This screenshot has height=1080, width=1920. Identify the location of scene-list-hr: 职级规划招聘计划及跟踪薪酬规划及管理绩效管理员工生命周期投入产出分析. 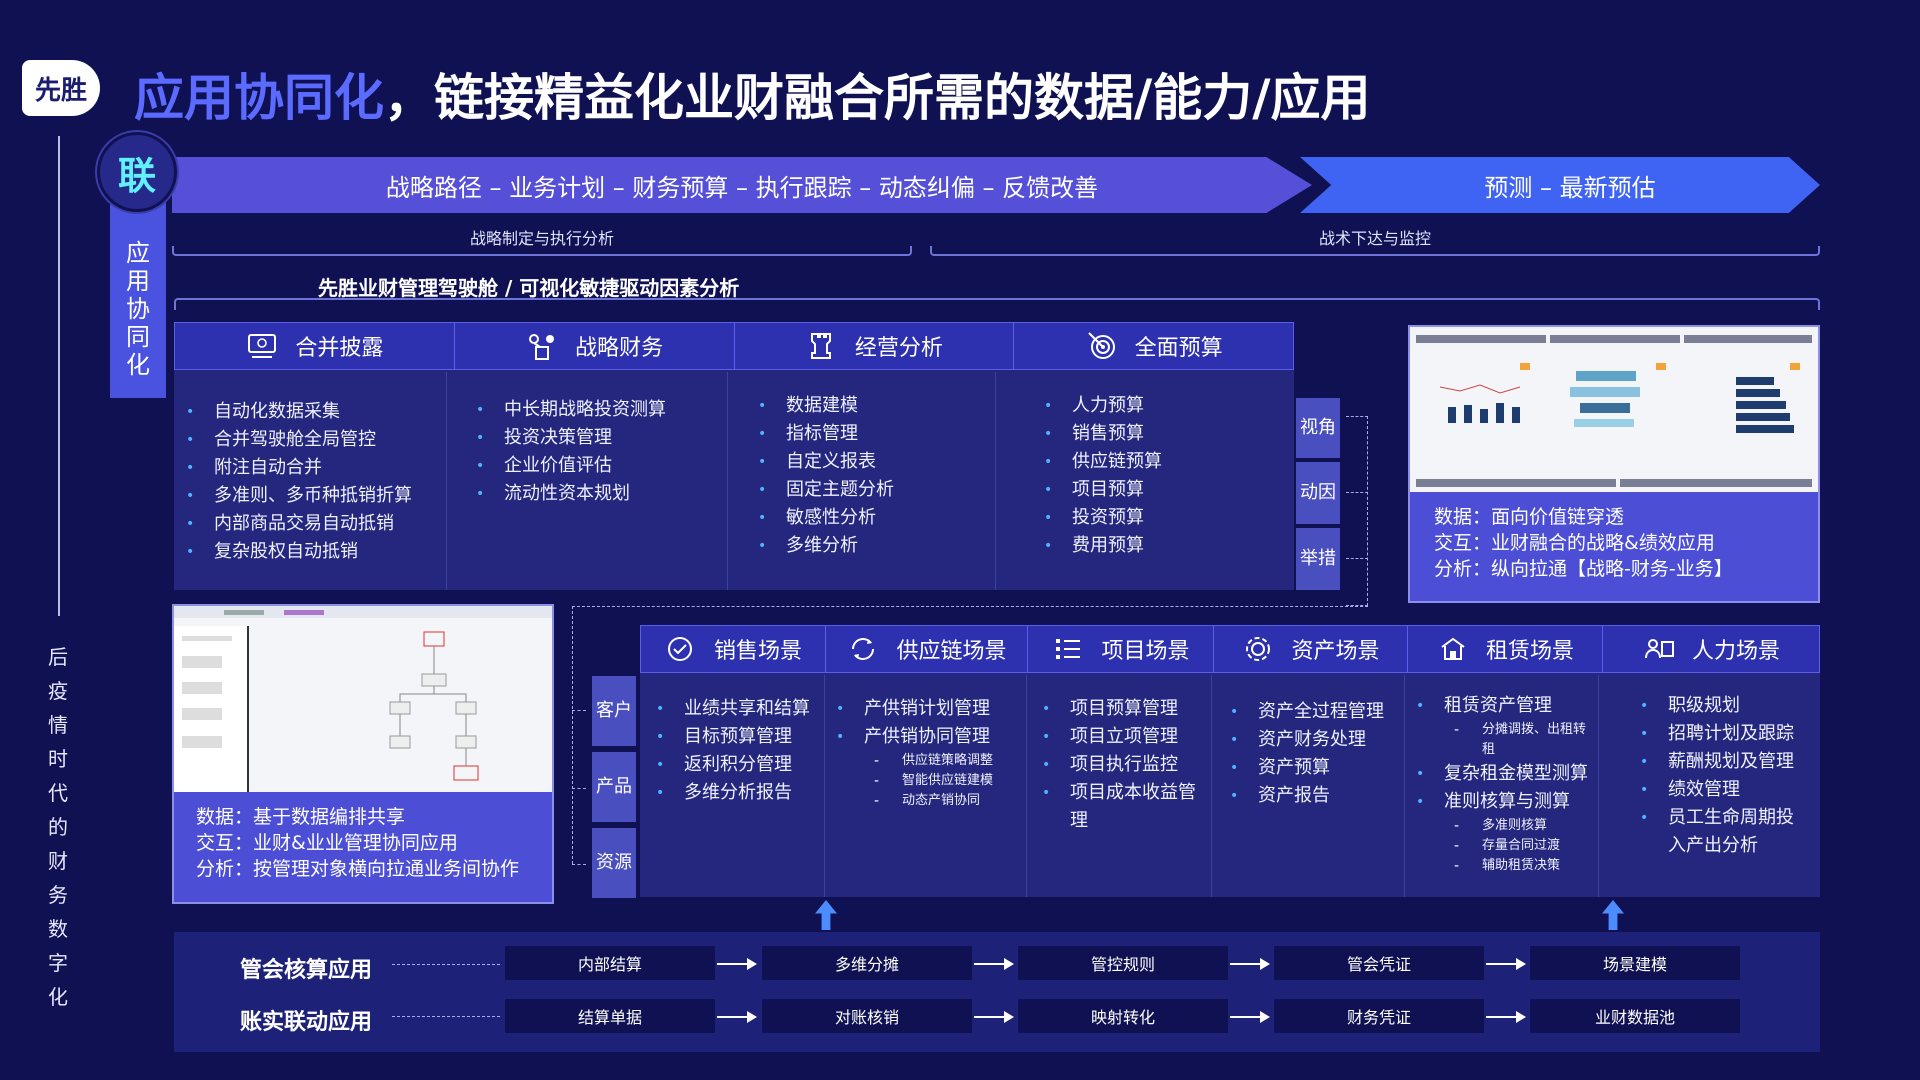
(1725, 776).